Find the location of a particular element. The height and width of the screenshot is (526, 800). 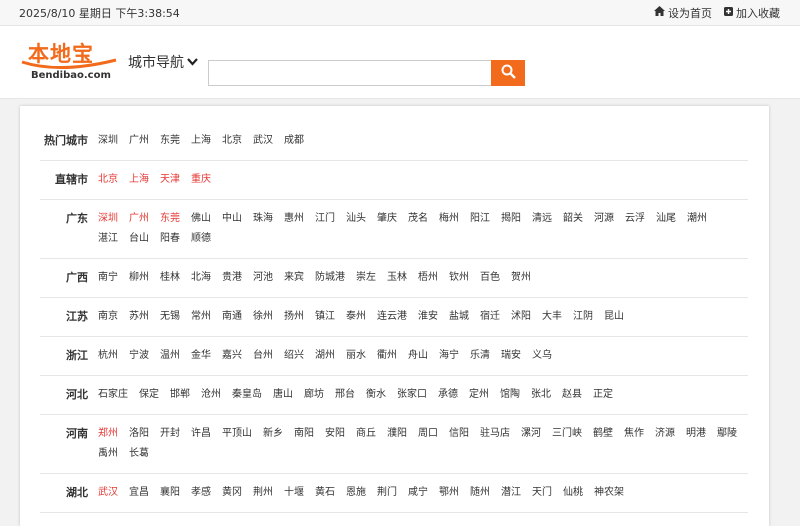

city-link: 襄阳 is located at coordinates (170, 493).